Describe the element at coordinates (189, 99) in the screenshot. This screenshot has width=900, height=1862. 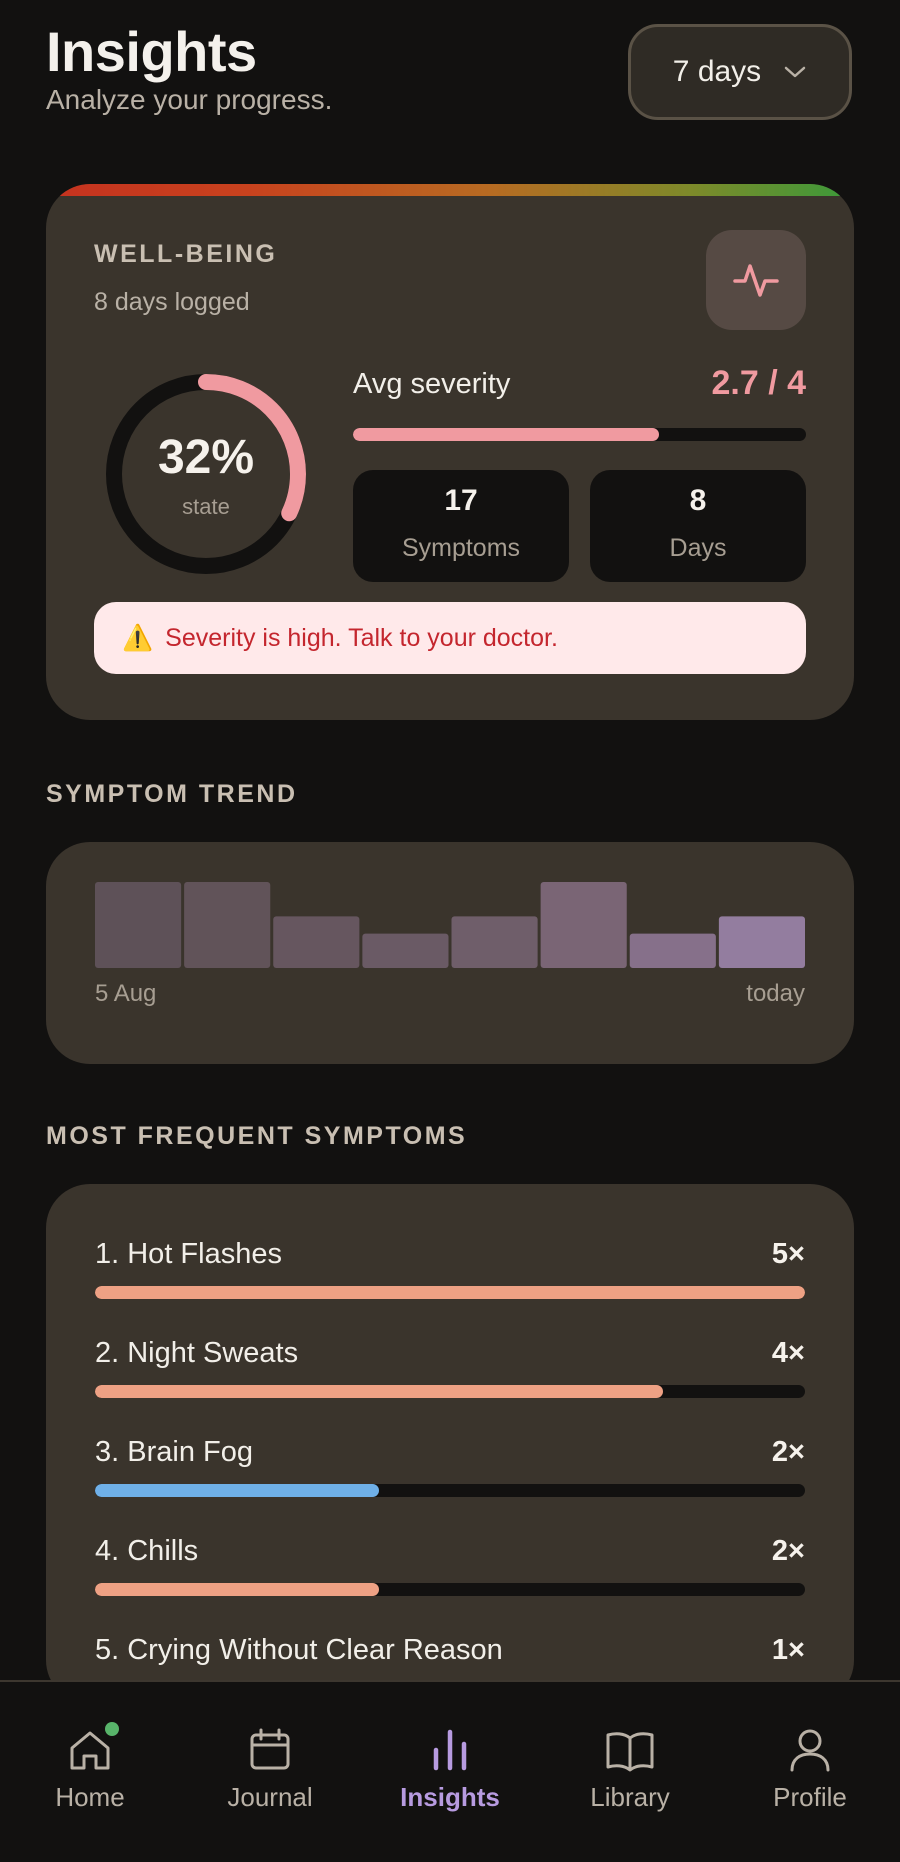
I see `page-subtitle: Analyze your progress.` at that location.